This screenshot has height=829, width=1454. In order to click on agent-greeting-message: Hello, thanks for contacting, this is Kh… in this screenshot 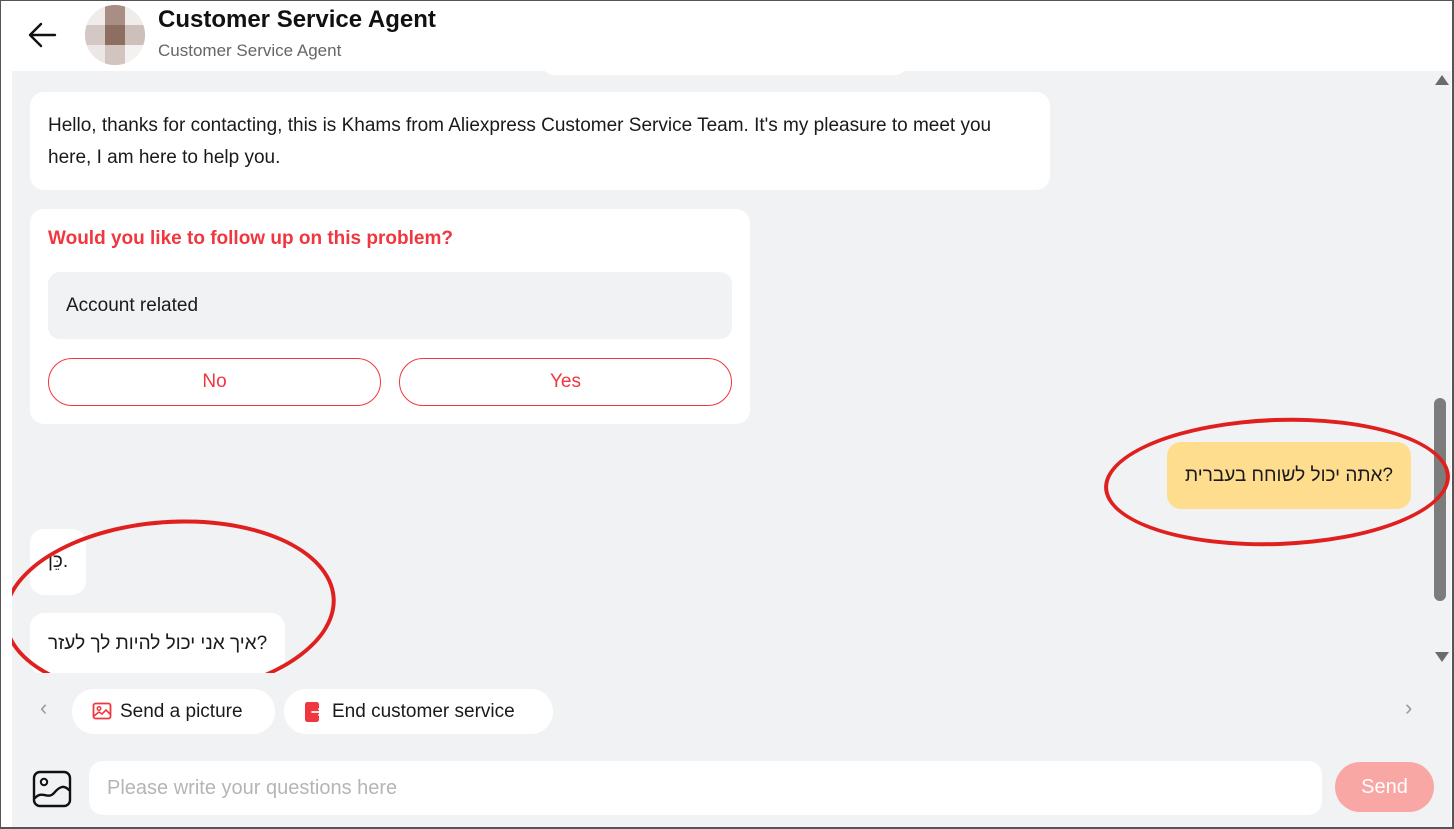, I will do `click(540, 141)`.